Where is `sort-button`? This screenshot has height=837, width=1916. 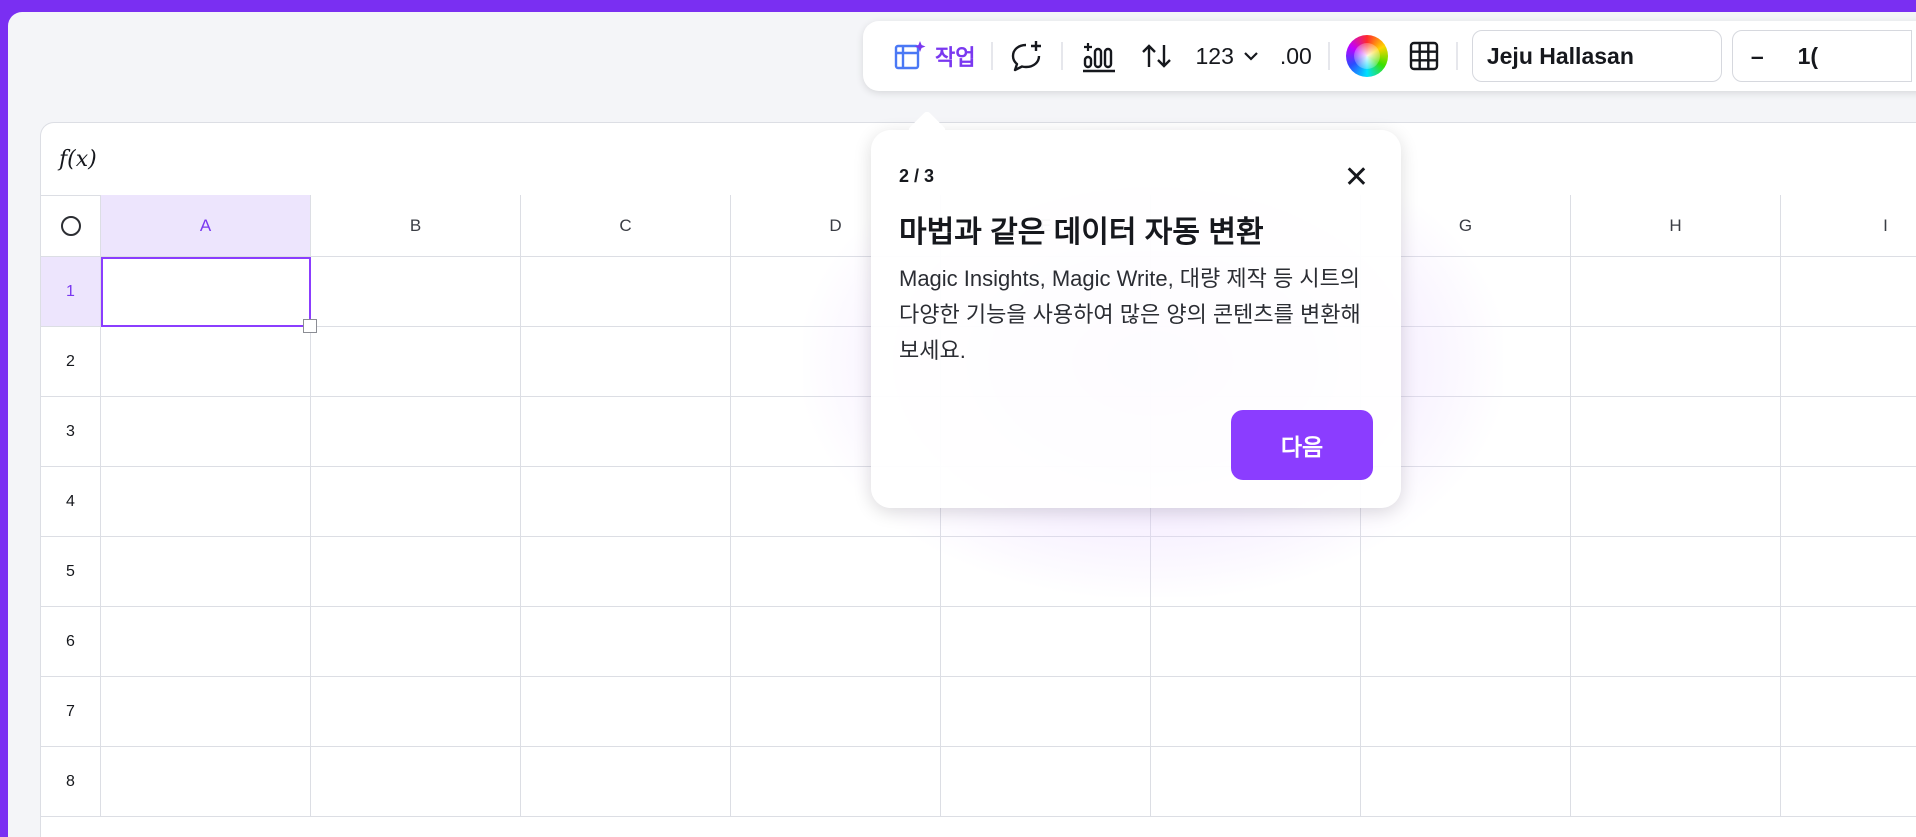 sort-button is located at coordinates (1157, 56).